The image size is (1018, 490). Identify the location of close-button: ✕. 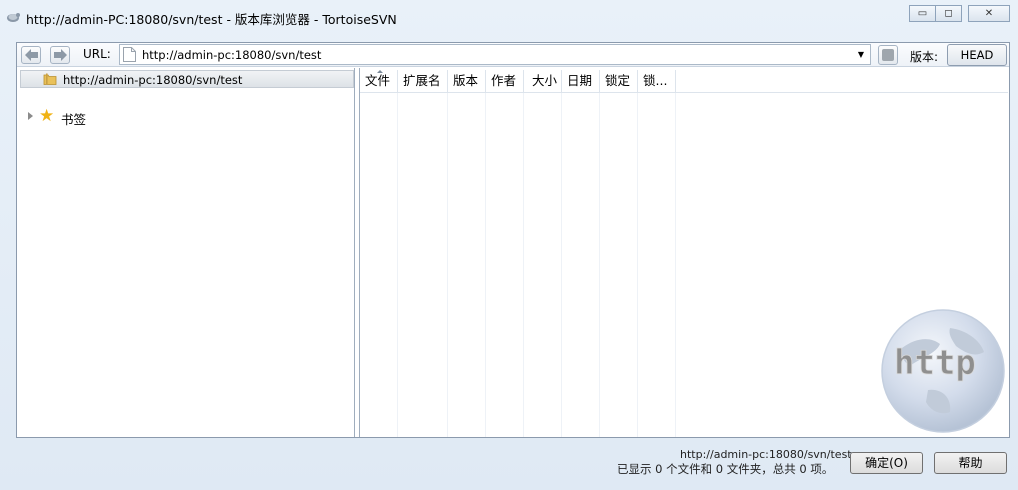
(989, 13).